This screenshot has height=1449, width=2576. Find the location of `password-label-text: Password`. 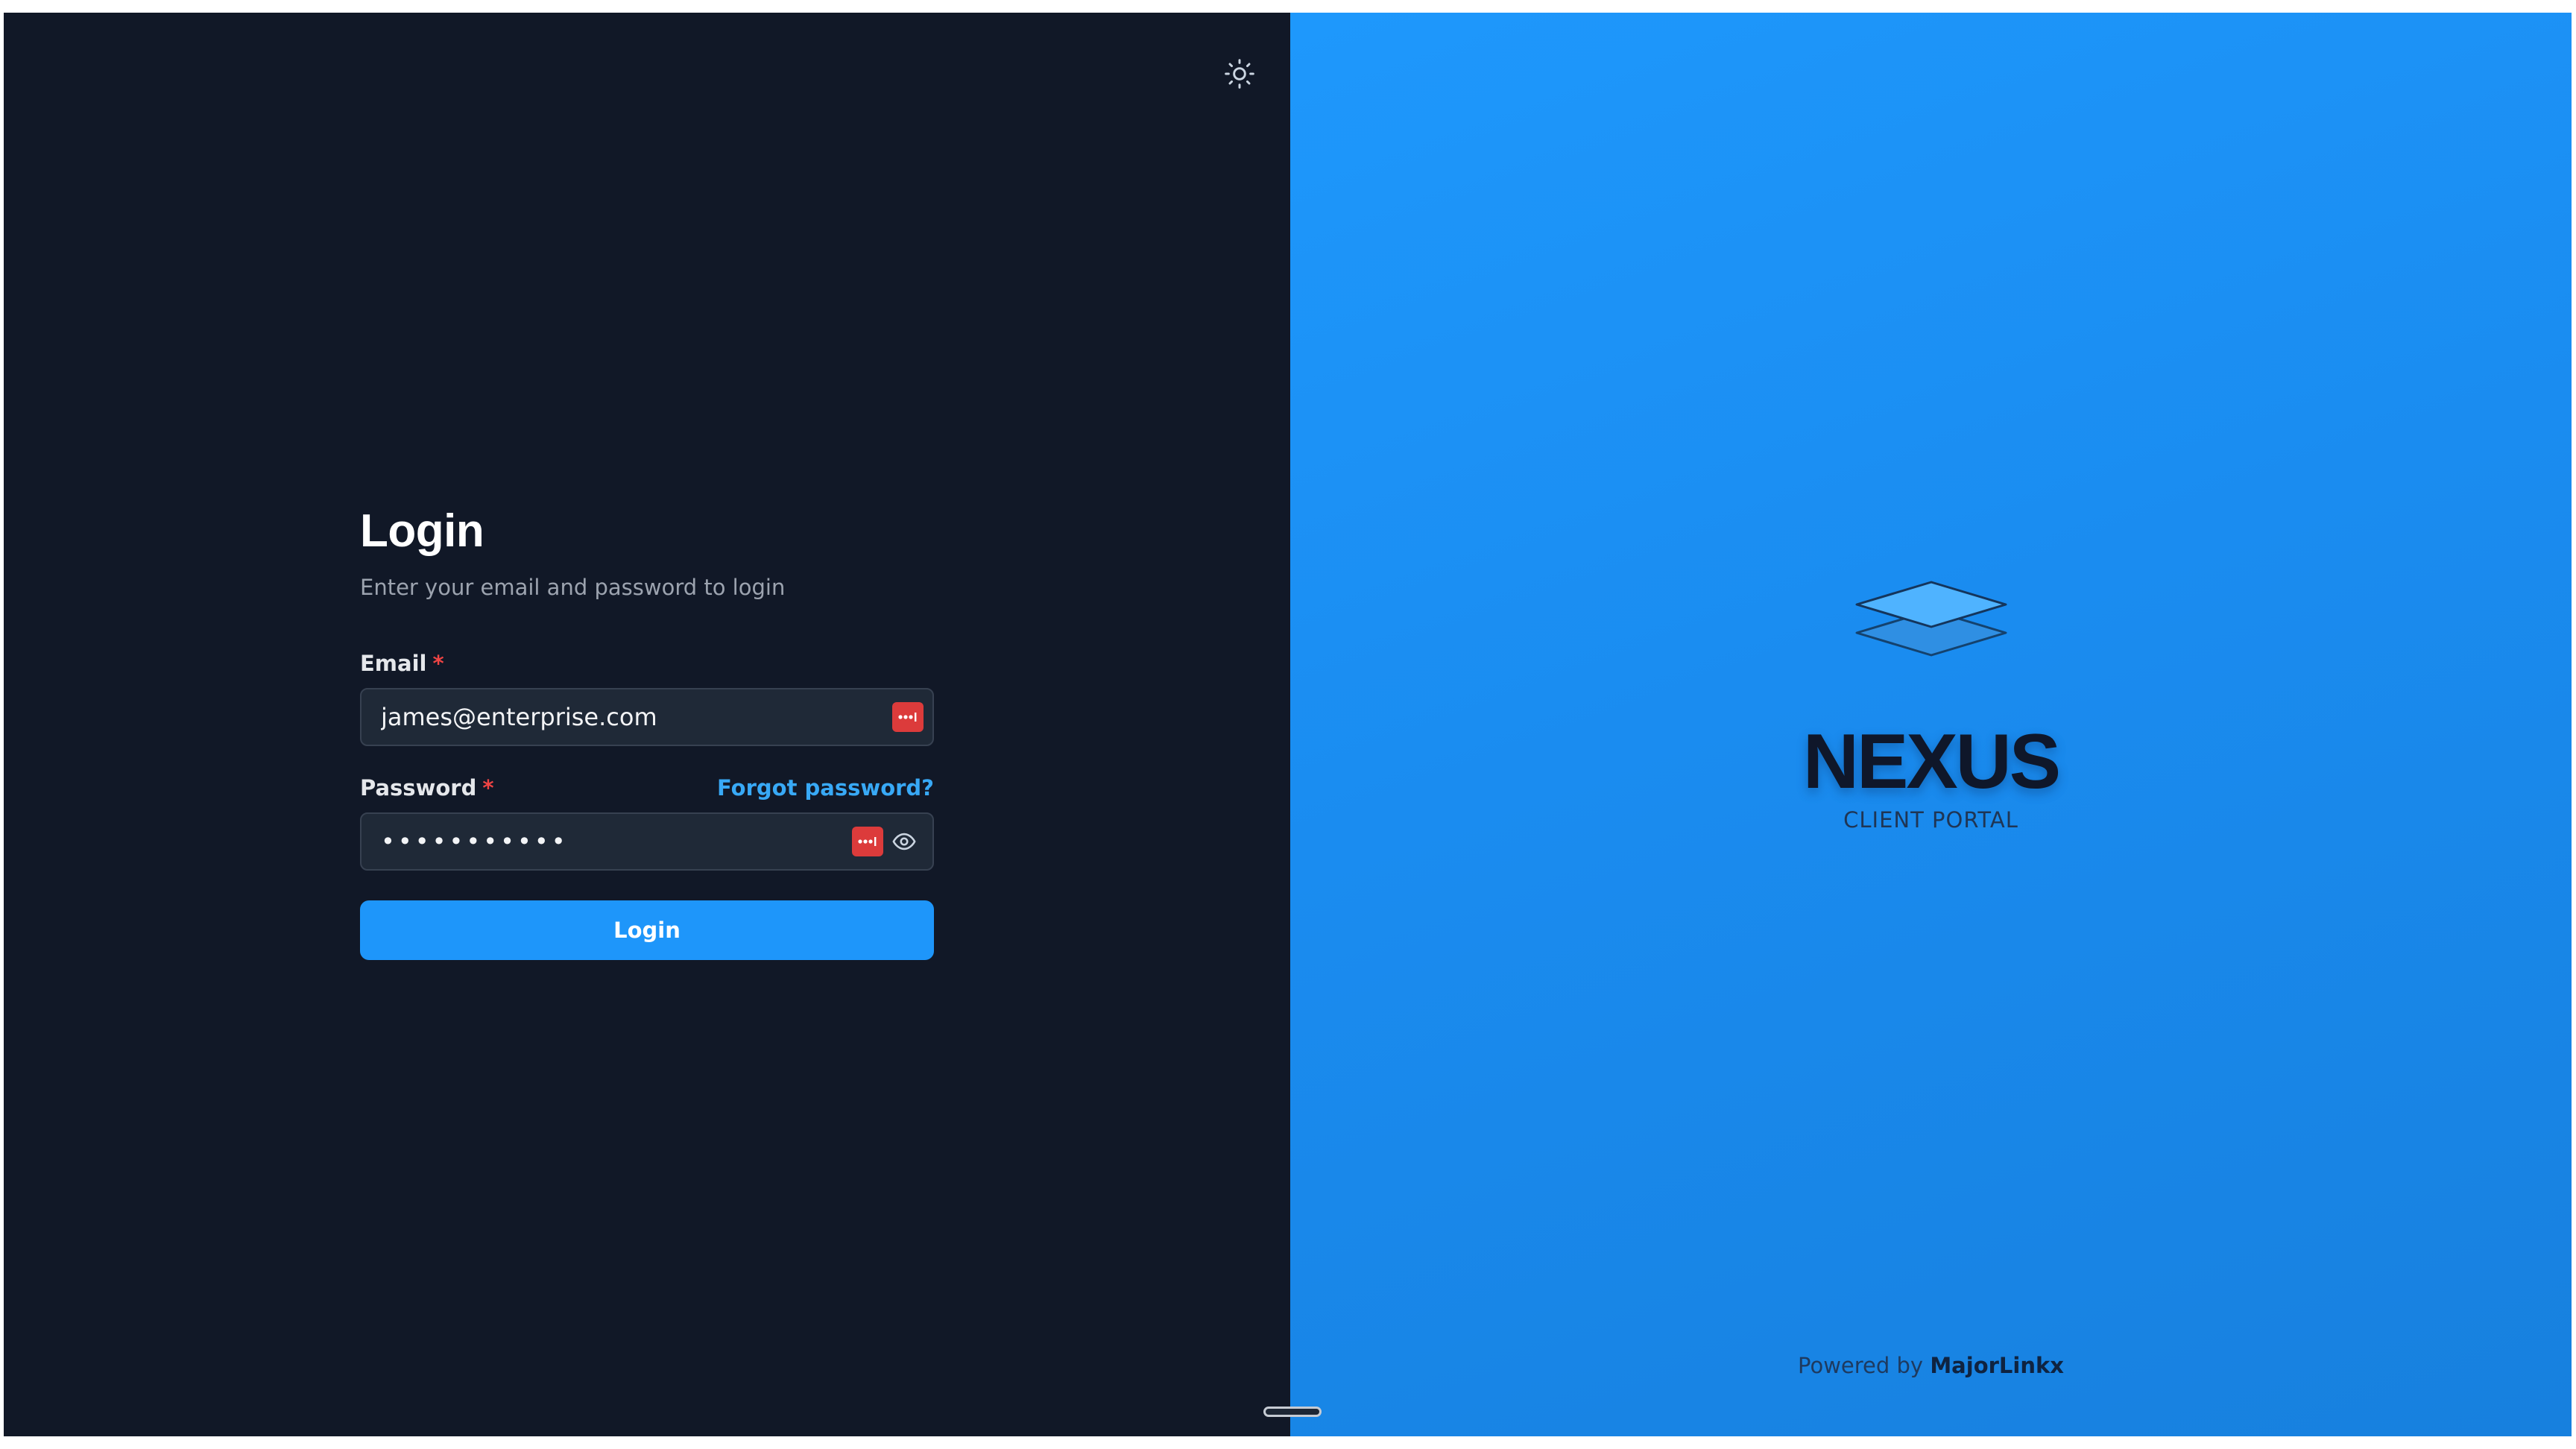

password-label-text: Password is located at coordinates (418, 788).